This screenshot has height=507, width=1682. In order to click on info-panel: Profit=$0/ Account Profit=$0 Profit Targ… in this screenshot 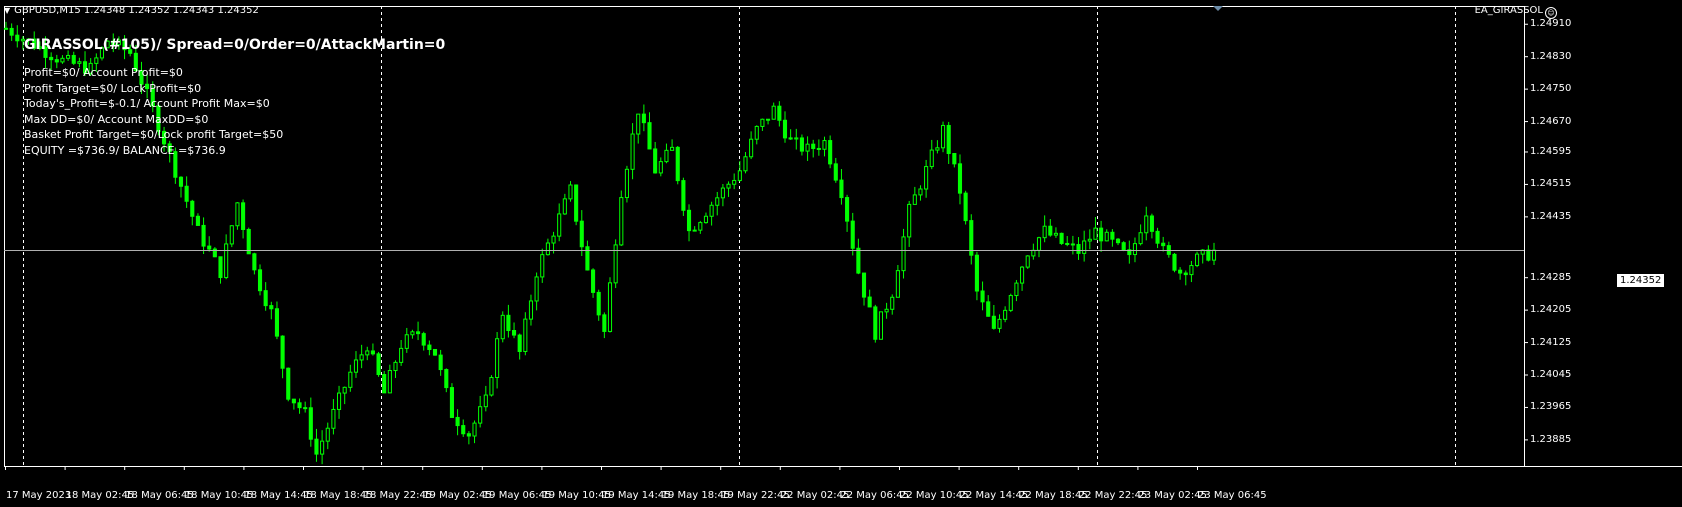, I will do `click(153, 111)`.